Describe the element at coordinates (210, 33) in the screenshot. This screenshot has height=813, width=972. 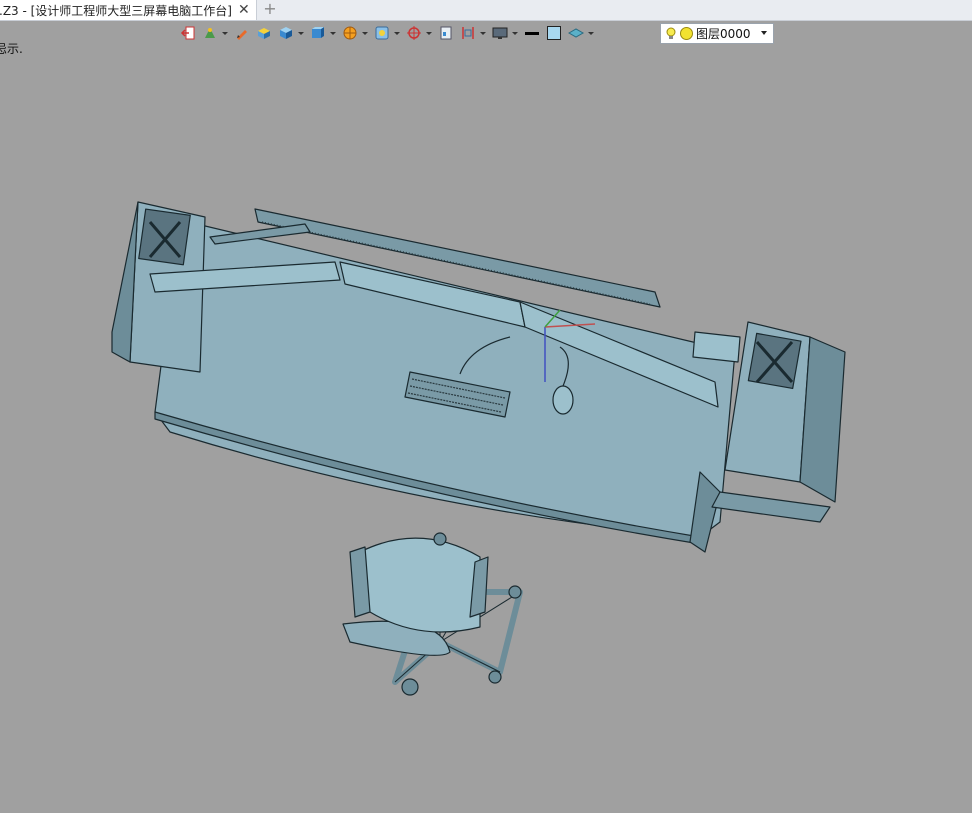
I see `shading-icon` at that location.